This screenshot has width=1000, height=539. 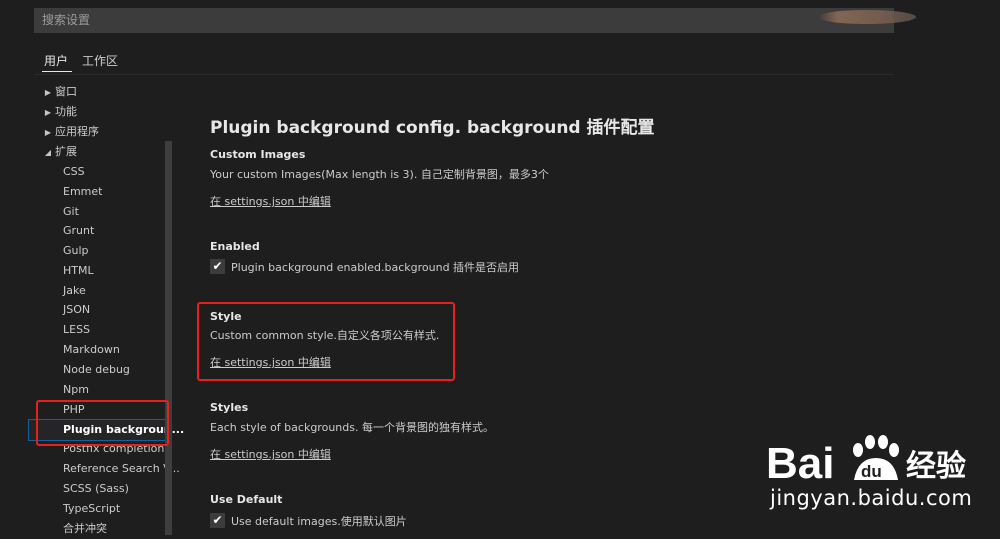 What do you see at coordinates (867, 17) in the screenshot?
I see `decorative-brush-stroke` at bounding box center [867, 17].